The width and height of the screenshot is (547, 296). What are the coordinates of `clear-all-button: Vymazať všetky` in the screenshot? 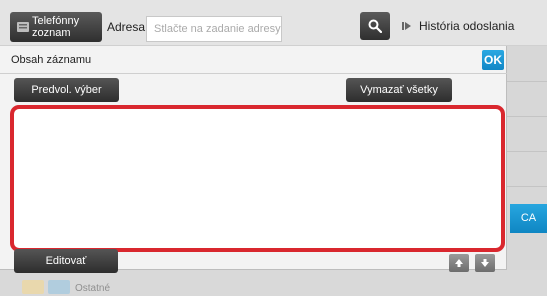 It's located at (399, 90).